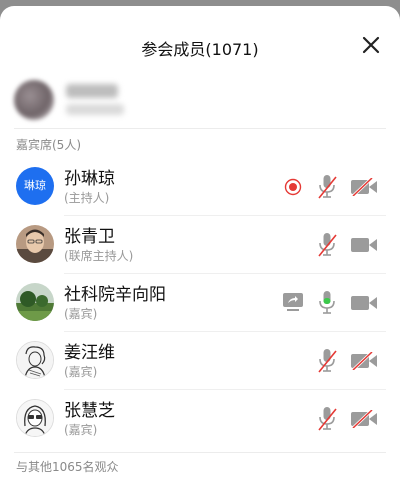 The width and height of the screenshot is (400, 500). I want to click on member-row: 张慧芝 (嘉宾), so click(200, 419).